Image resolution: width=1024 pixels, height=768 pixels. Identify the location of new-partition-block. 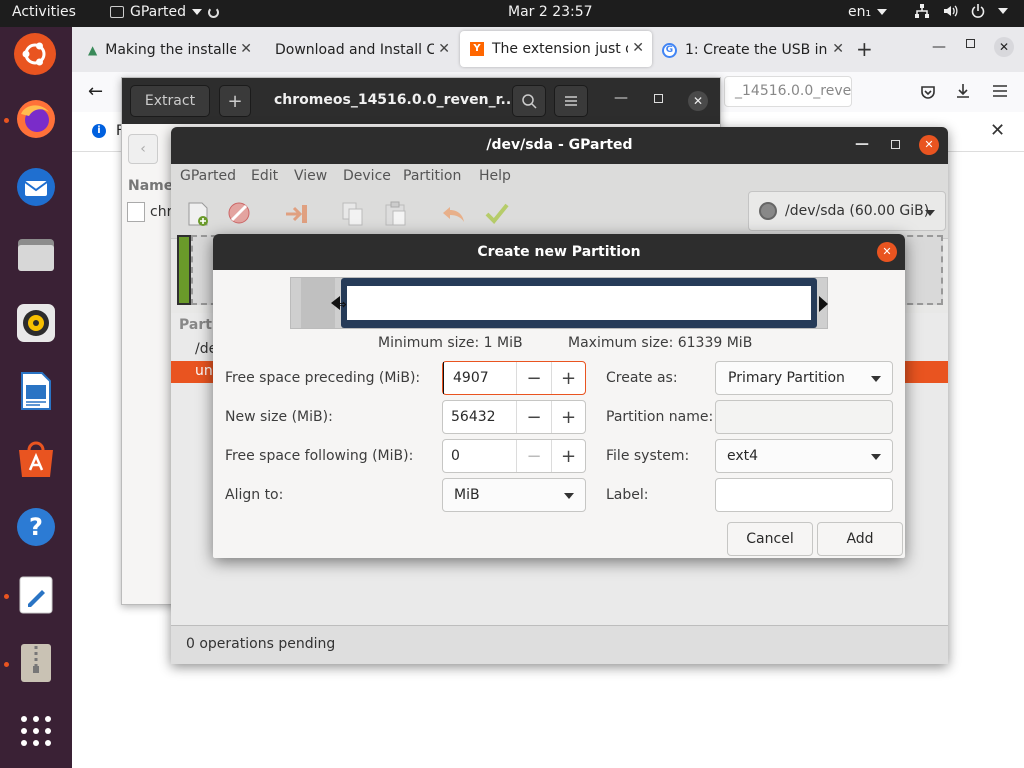
(579, 303).